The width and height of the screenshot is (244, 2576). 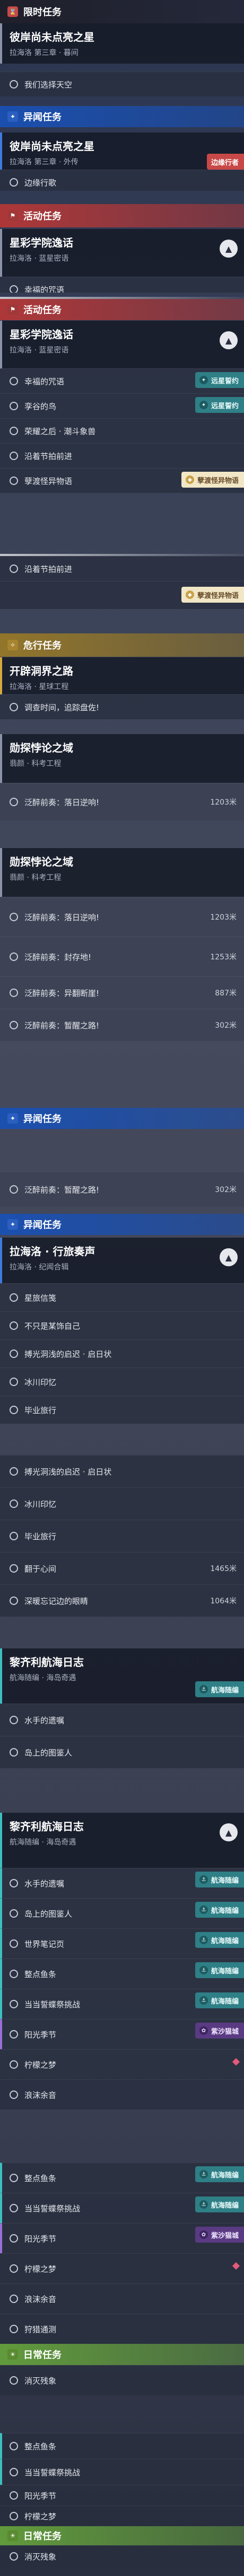 What do you see at coordinates (42, 748) in the screenshot?
I see `quest-title: 勋探悖论之域` at bounding box center [42, 748].